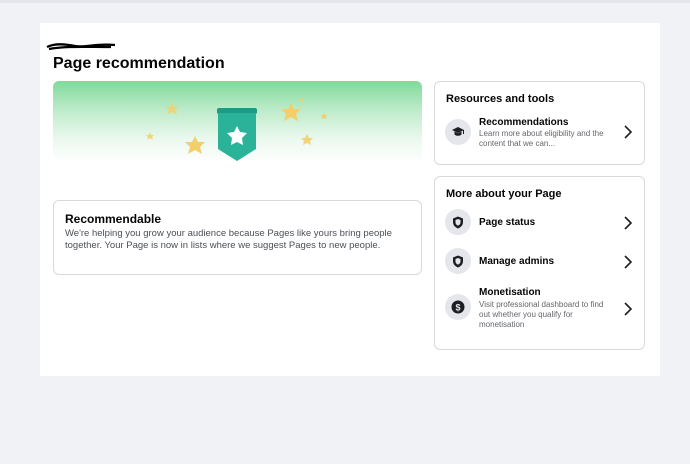 The width and height of the screenshot is (690, 464). I want to click on manage-admins-row: Manage admins, so click(539, 263).